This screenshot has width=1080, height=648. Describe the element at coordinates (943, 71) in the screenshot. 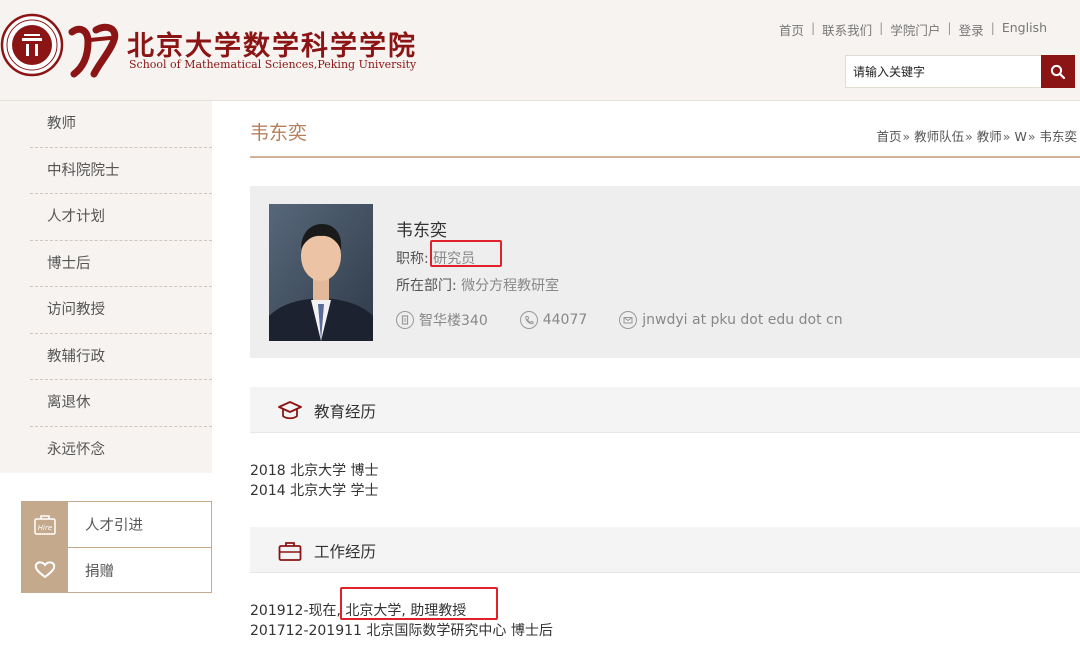

I see `search-input` at that location.